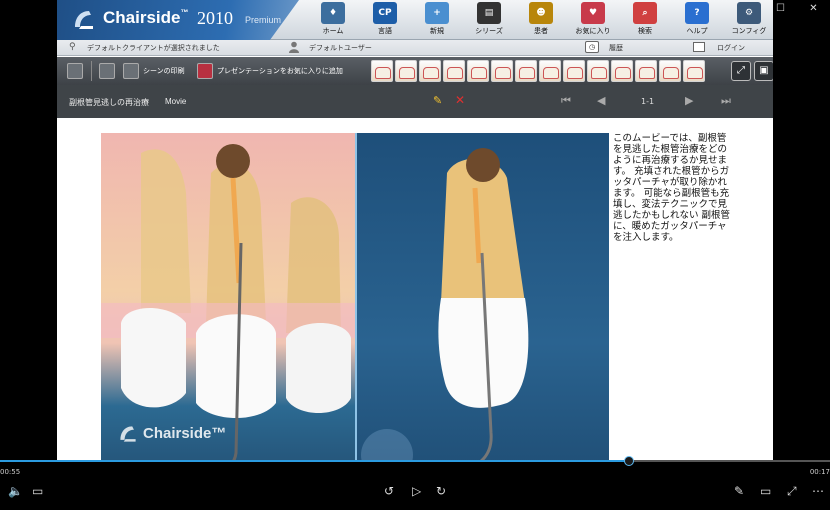 The height and width of the screenshot is (510, 830). I want to click on camera-icon: ▣, so click(763, 71).